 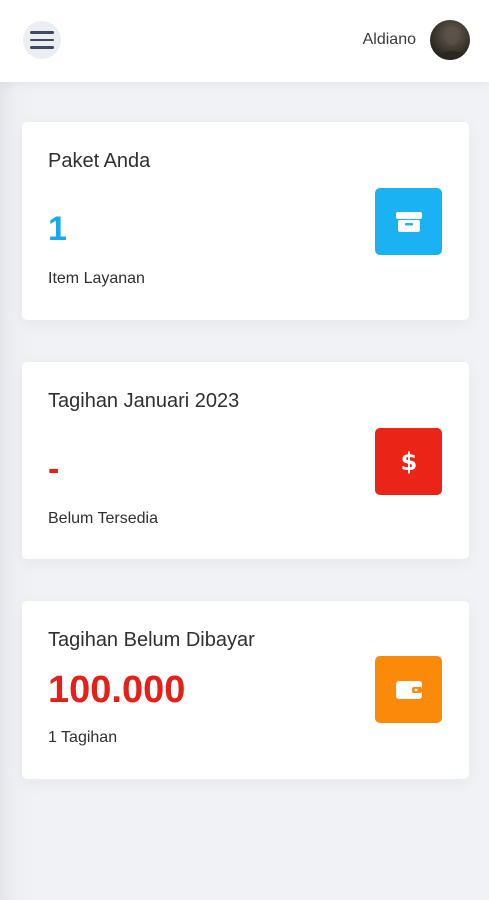 What do you see at coordinates (99, 161) in the screenshot?
I see `card-title: Paket Anda` at bounding box center [99, 161].